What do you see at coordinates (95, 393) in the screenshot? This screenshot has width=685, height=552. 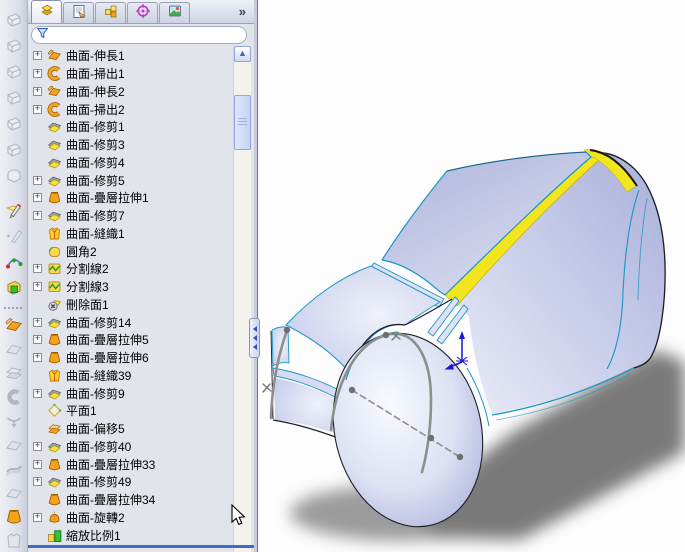 I see `tree-item-label: 曲面-修剪9` at bounding box center [95, 393].